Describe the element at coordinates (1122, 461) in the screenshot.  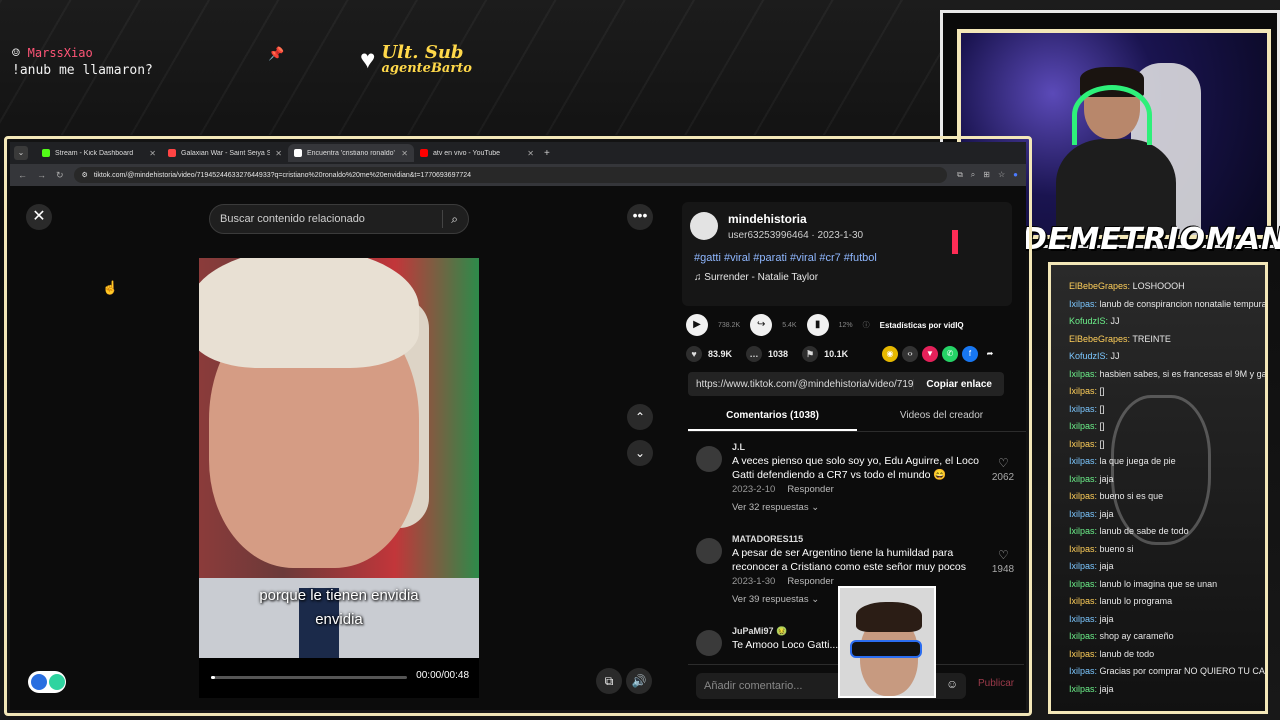
I see `chat-line: Ixilpas: la que juega de pie` at that location.